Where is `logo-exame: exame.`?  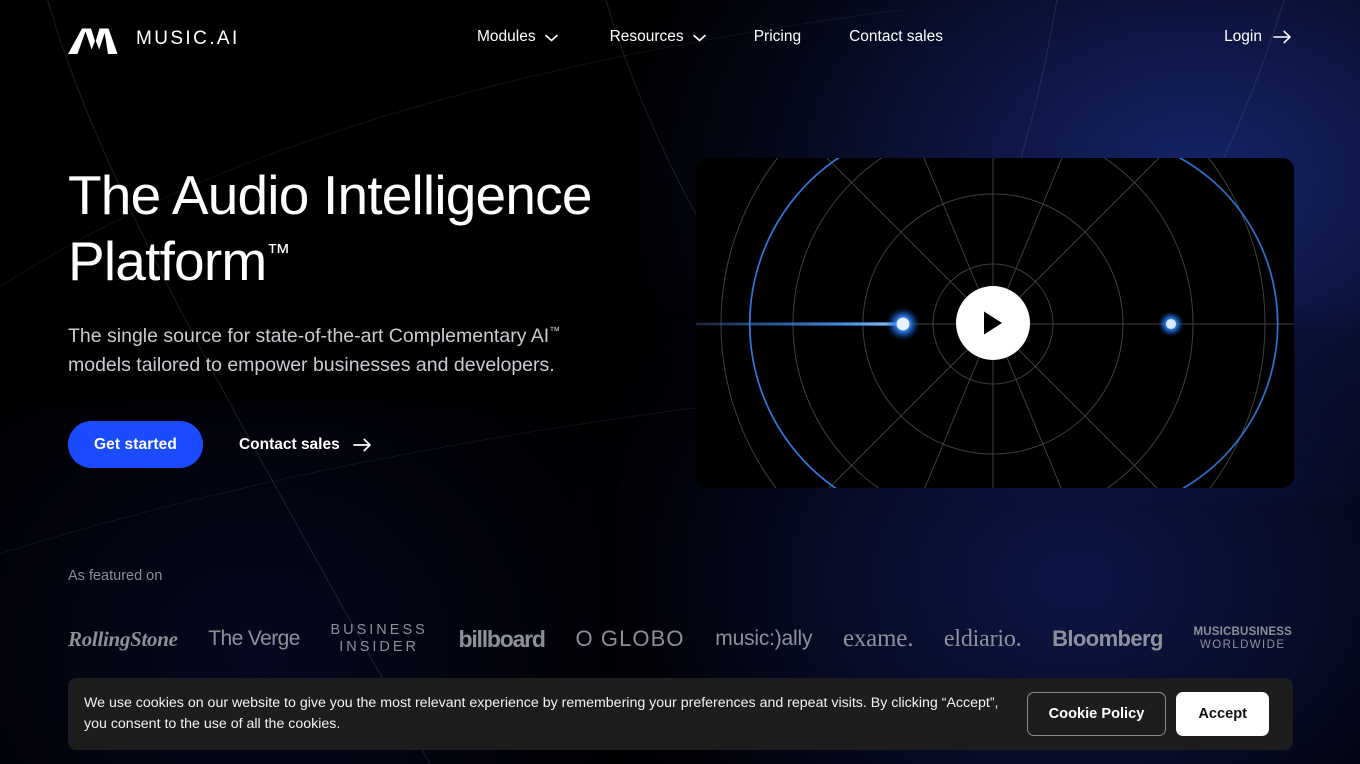
logo-exame: exame. is located at coordinates (878, 638).